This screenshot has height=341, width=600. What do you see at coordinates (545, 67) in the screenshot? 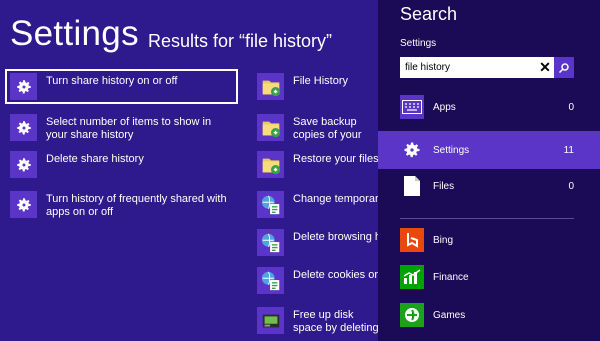
I see `clear-icon: ✕` at bounding box center [545, 67].